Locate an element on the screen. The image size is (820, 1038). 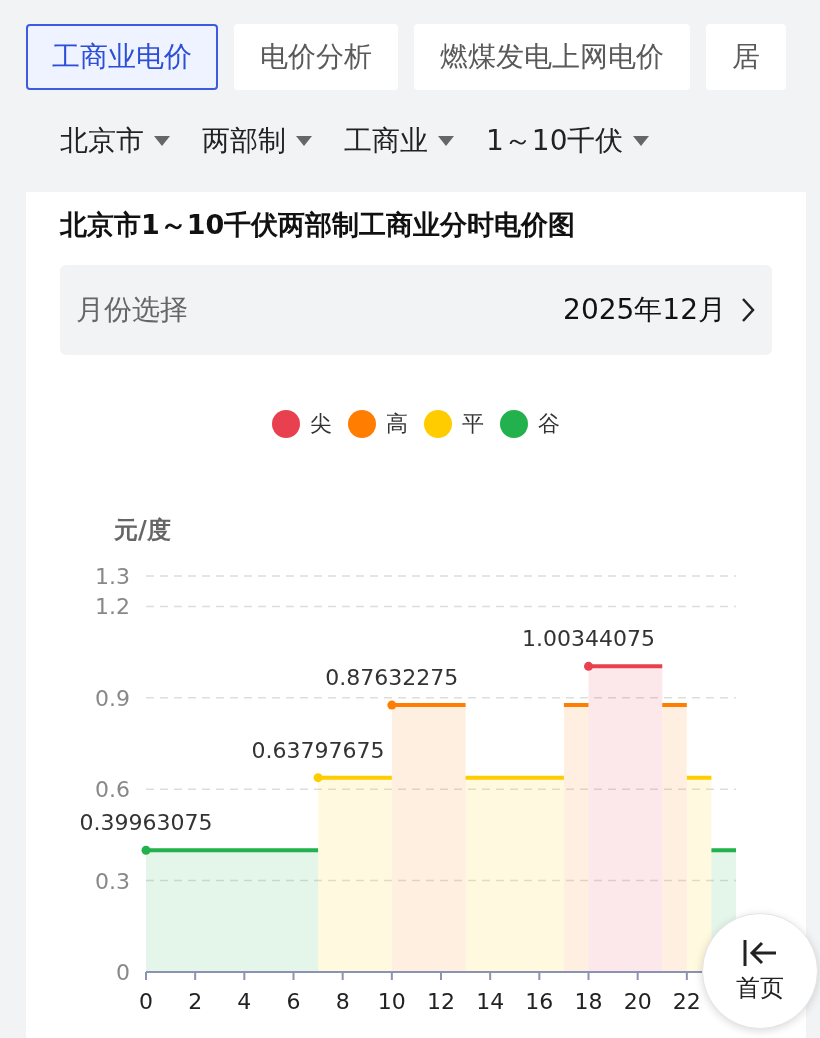
legend-label: 高 is located at coordinates (397, 424).